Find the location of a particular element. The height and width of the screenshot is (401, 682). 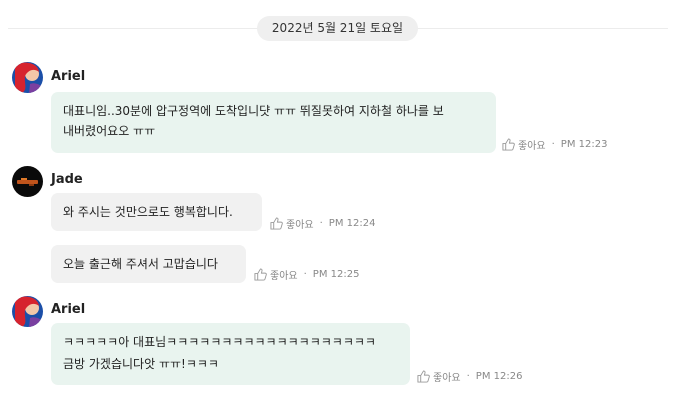

message-bubble: 와 주시는 것만으로도 행복합니다. is located at coordinates (156, 212).